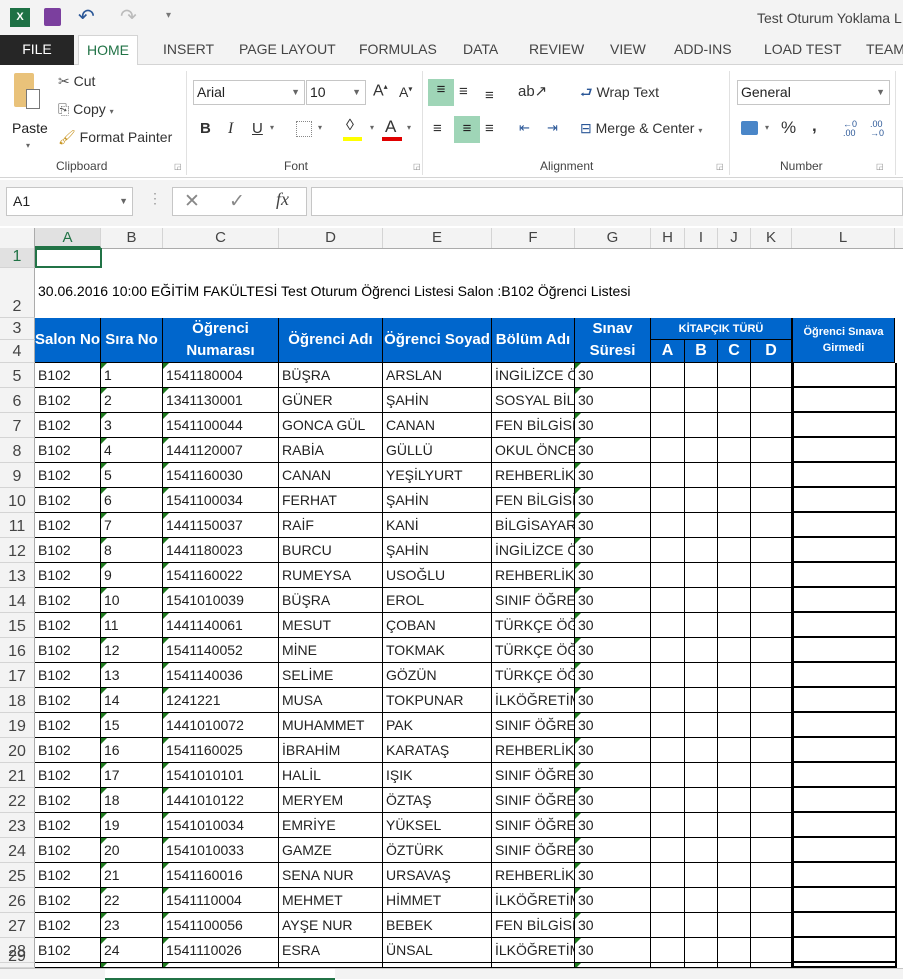 The width and height of the screenshot is (903, 980). What do you see at coordinates (437, 700) in the screenshot?
I see `table-cell: TOKPUNAR` at bounding box center [437, 700].